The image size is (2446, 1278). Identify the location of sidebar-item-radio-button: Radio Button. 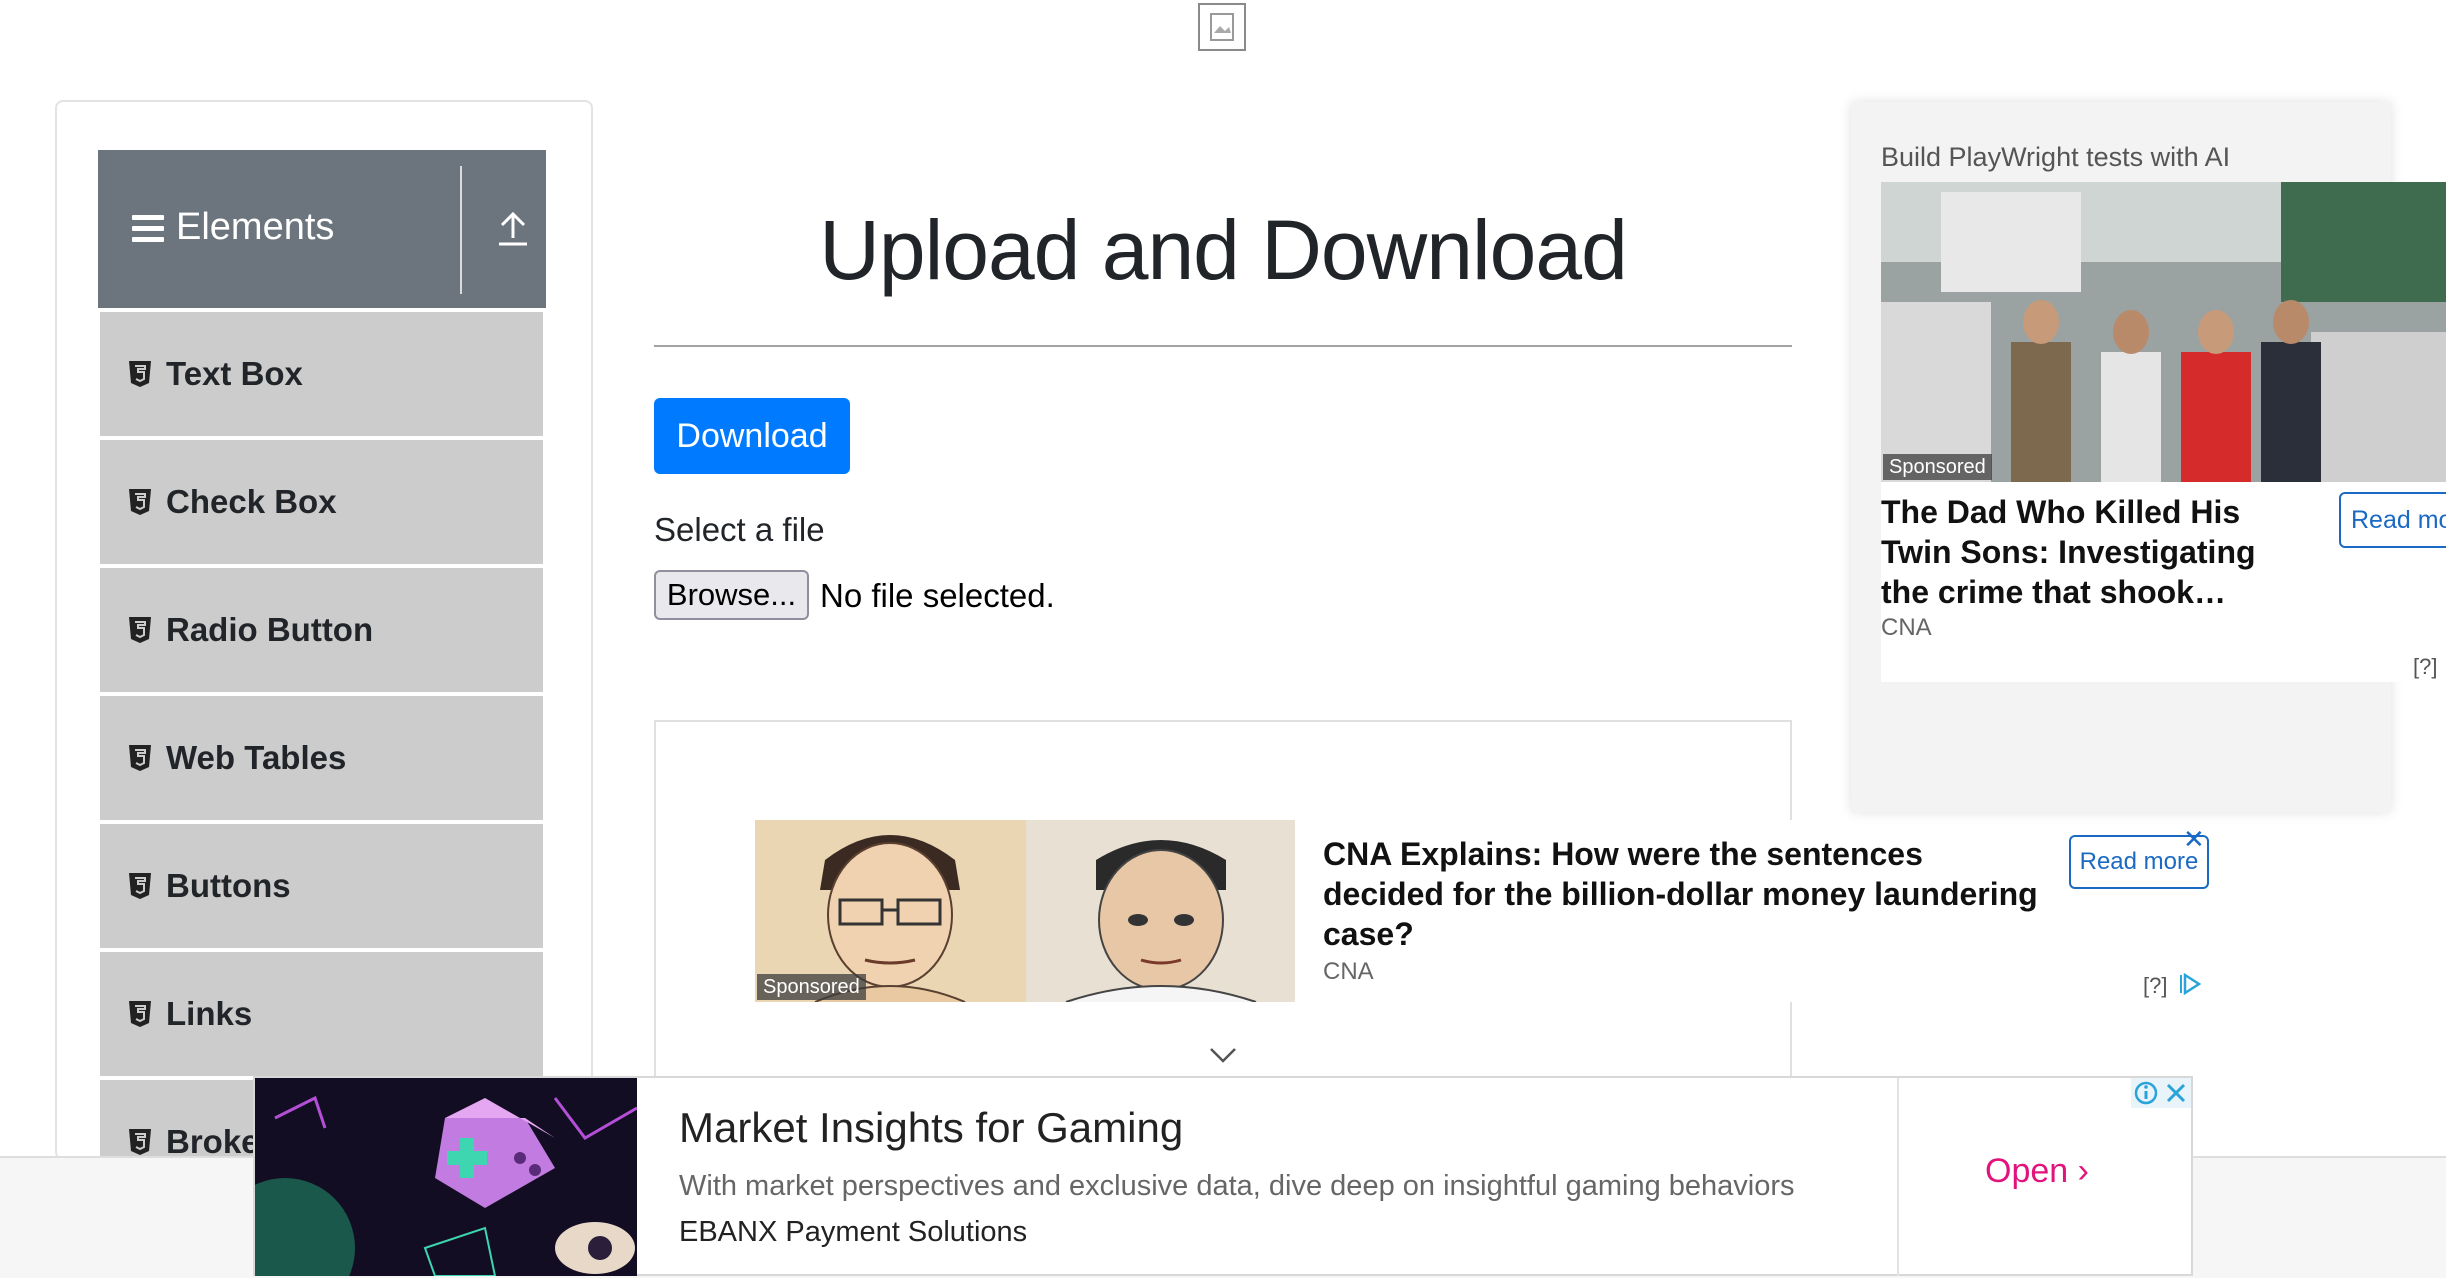
(321, 632).